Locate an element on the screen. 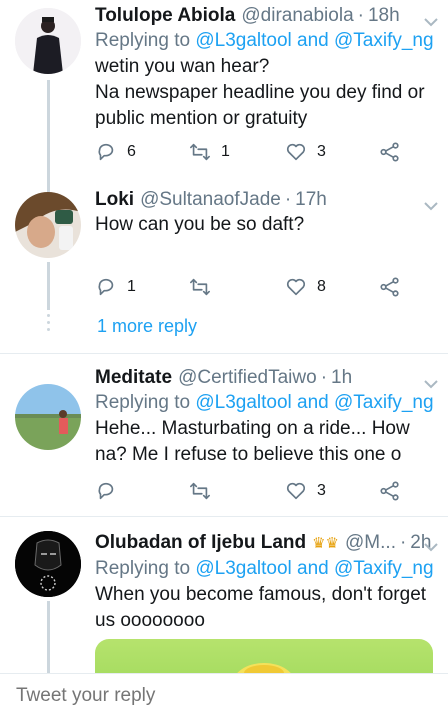 This screenshot has height=720, width=448. timestamp: 17h is located at coordinates (311, 200).